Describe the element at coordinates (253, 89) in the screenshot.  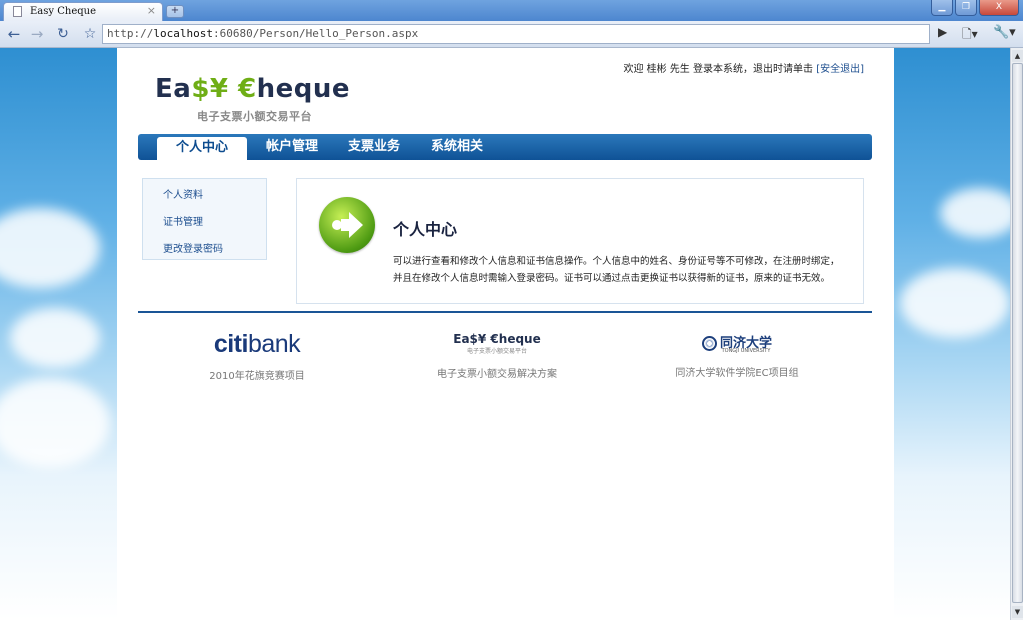
I see `site-logo: Ea$¥ €heque` at that location.